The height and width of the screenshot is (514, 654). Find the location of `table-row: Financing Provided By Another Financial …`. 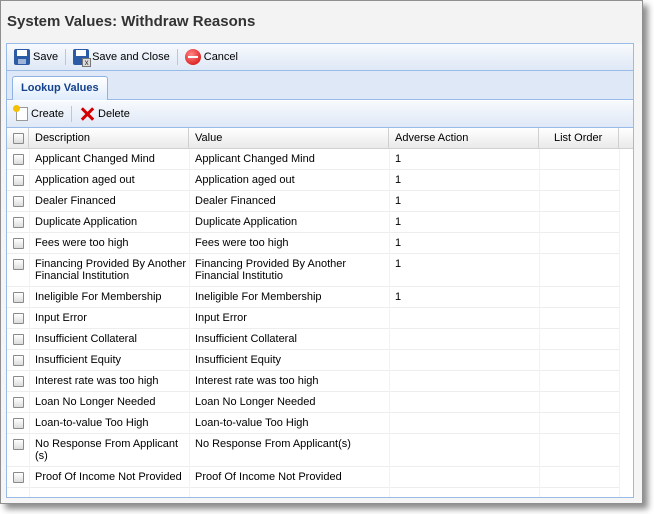

table-row: Financing Provided By Another Financial … is located at coordinates (313, 270).